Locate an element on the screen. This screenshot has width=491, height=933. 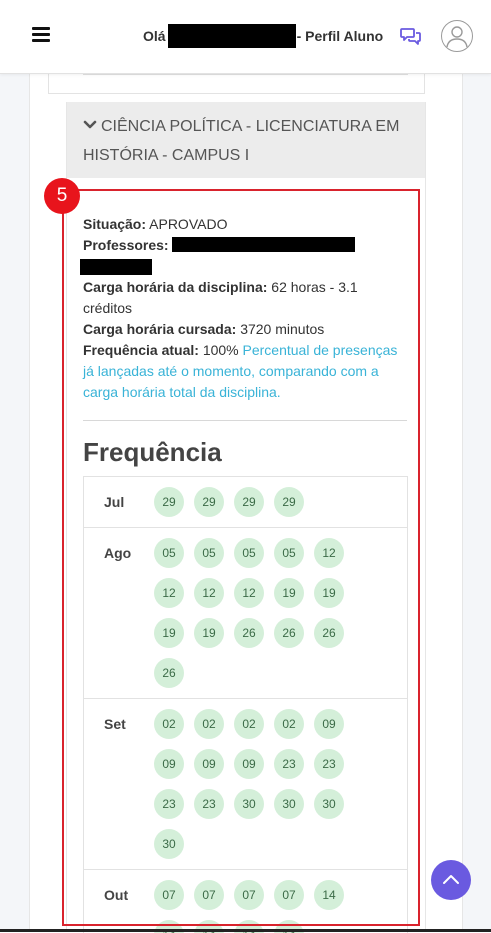
month-row: Set 02 02 02 02 09 09 09 09 23 23 23 23 30 30 30 30 is located at coordinates (245, 784).